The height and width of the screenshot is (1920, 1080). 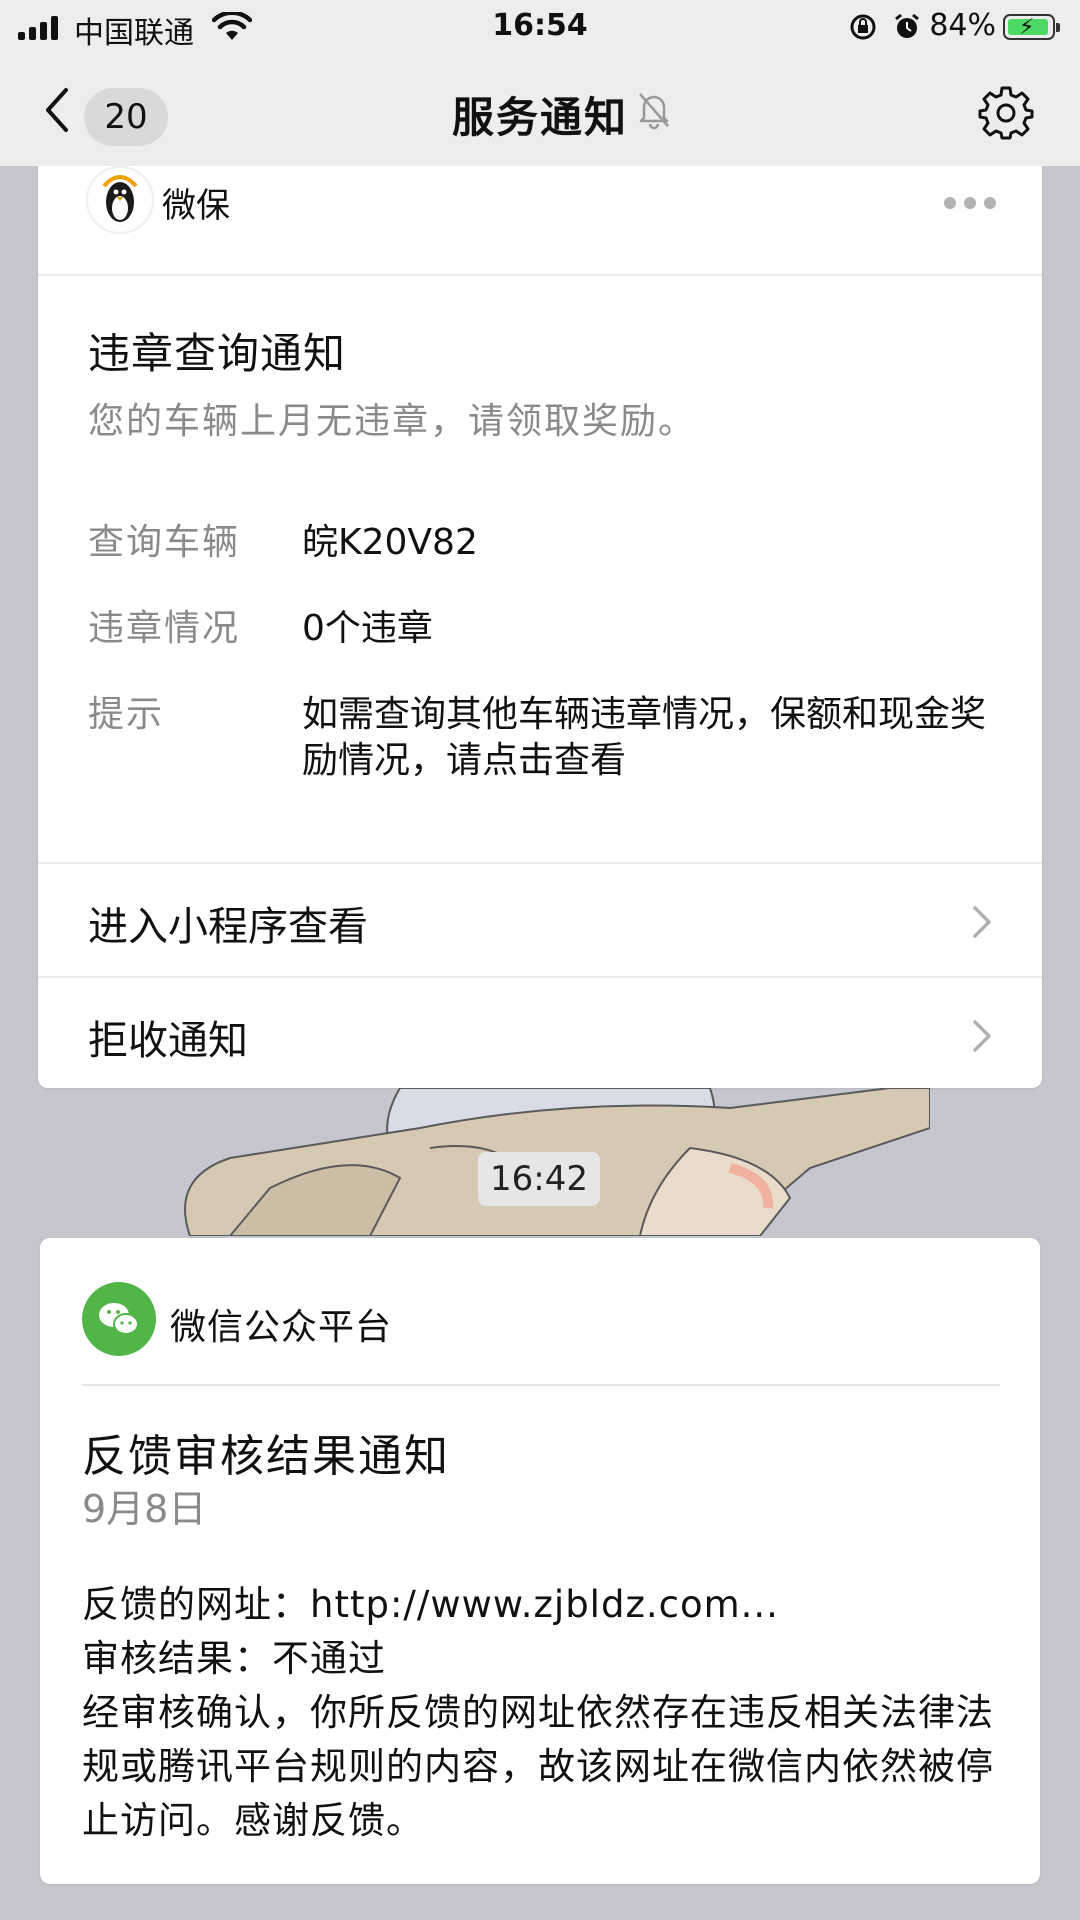 I want to click on nav-bar: 20 服务通知, so click(x=540, y=110).